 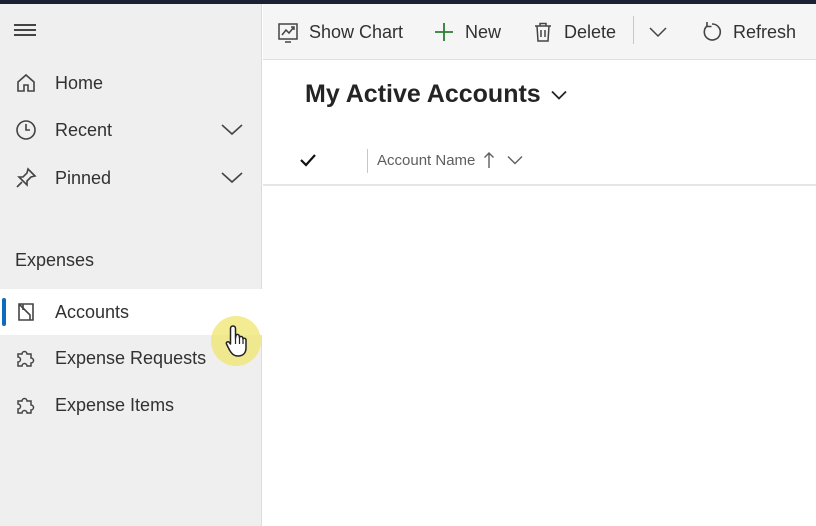 I want to click on refresh-button: Refresh, so click(x=748, y=32).